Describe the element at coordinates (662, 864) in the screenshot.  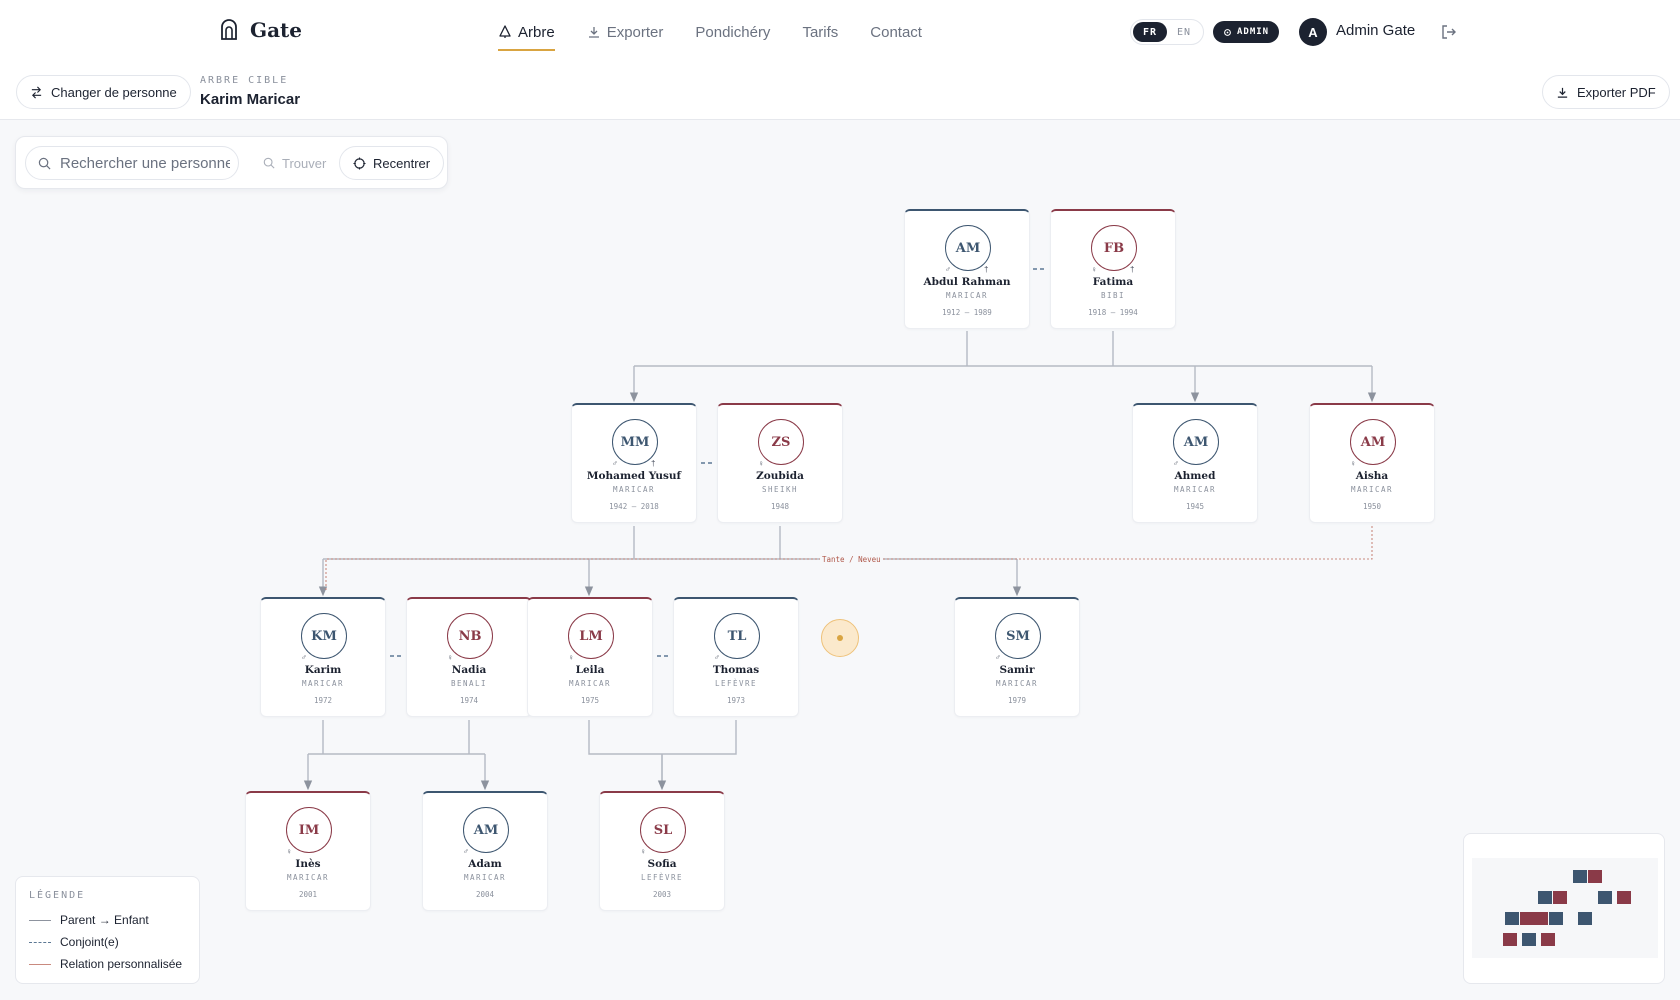
I see `person-first-name: Sofia` at that location.